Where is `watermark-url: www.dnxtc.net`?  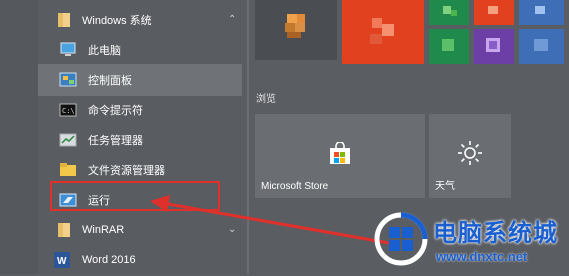
watermark-url: www.dnxtc.net is located at coordinates (482, 256).